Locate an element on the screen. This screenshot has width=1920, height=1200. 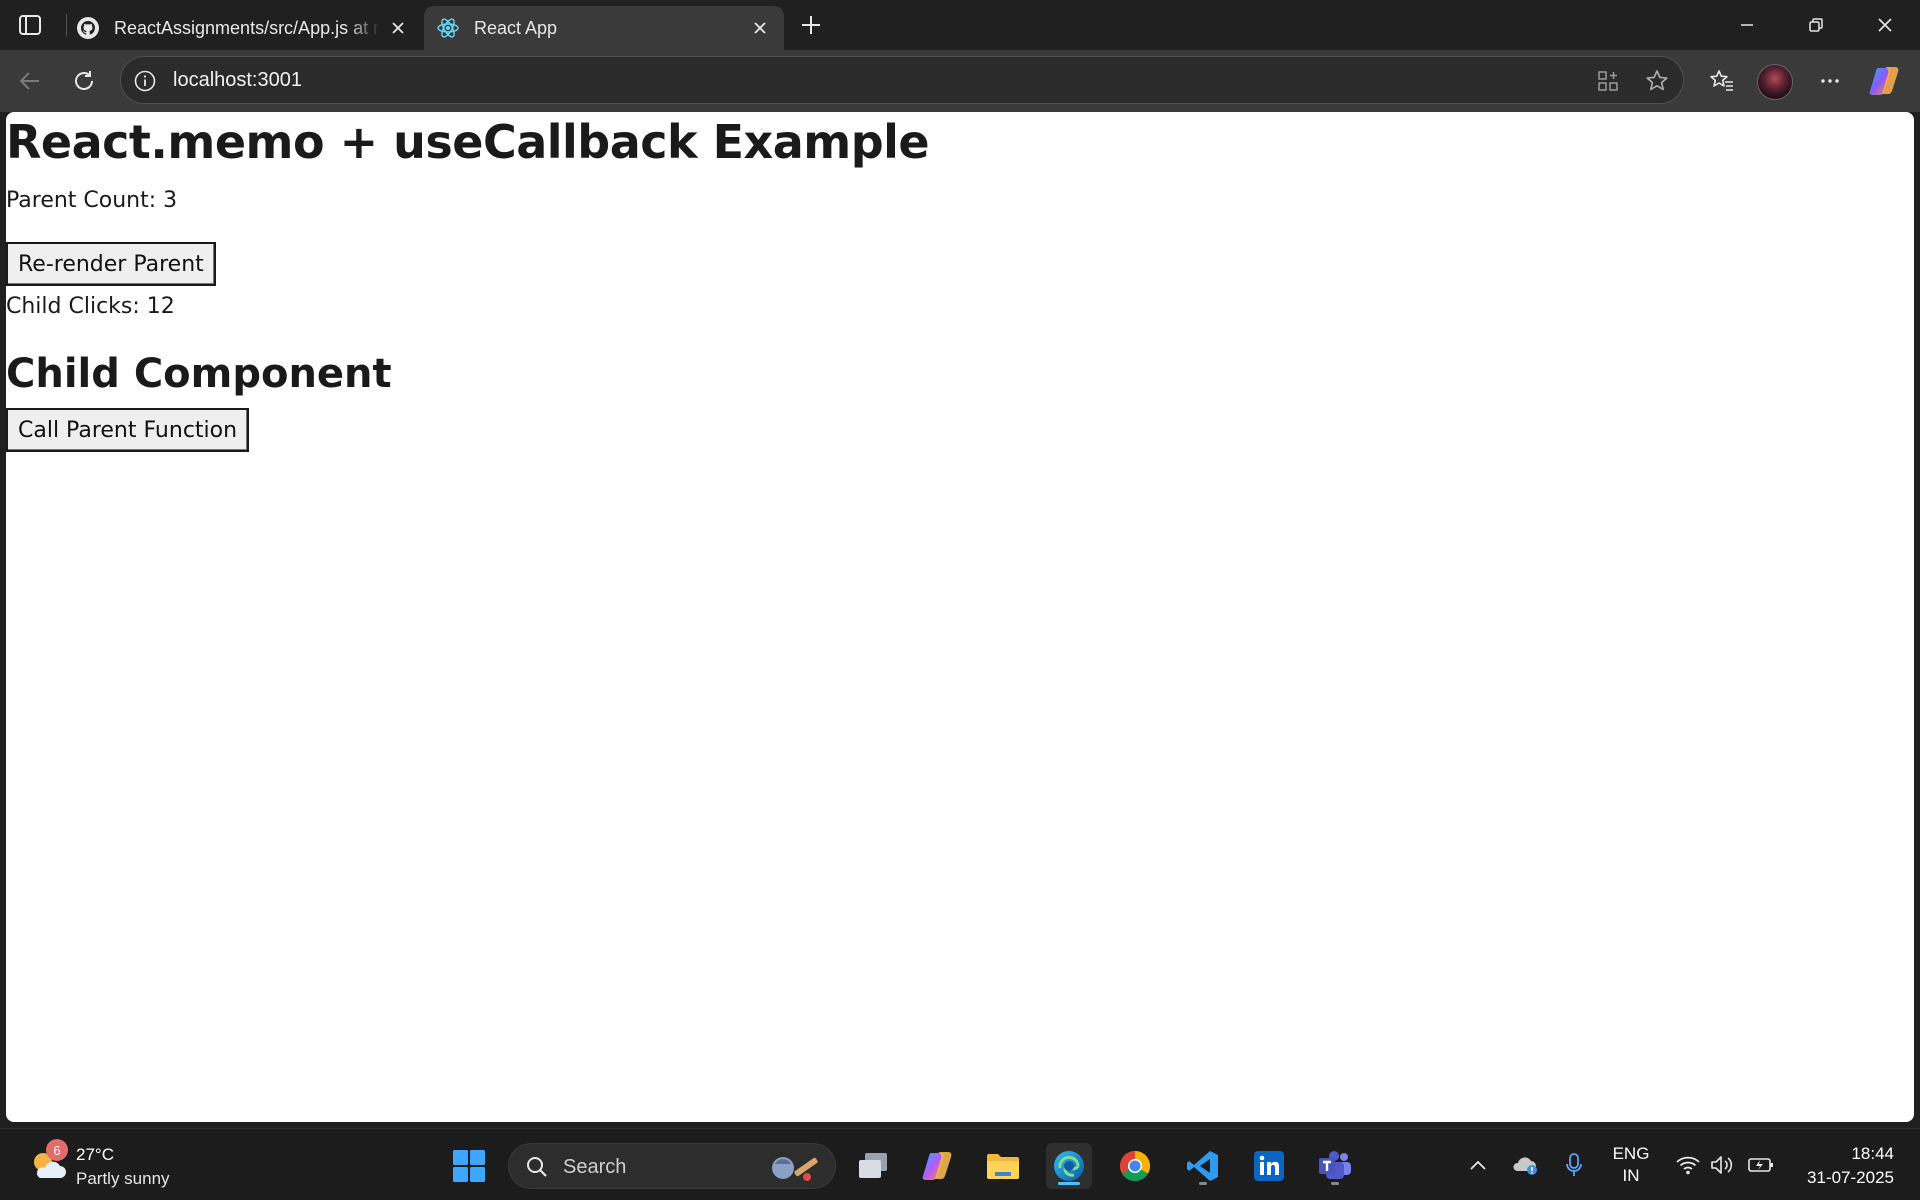
onedrive-cloud-icon is located at coordinates (1525, 1165).